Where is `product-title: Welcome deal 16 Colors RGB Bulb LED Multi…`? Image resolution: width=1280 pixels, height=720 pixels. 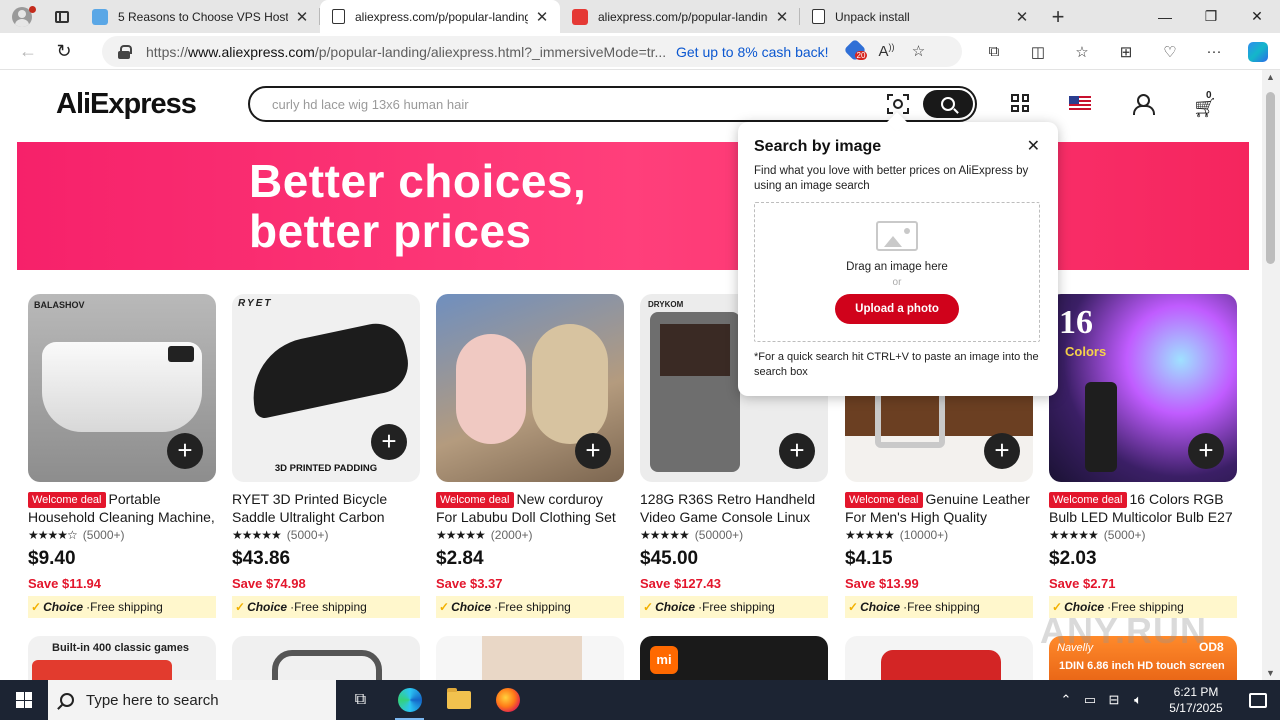
product-title: Welcome deal 16 Colors RGB Bulb LED Multi… is located at coordinates (1143, 508).